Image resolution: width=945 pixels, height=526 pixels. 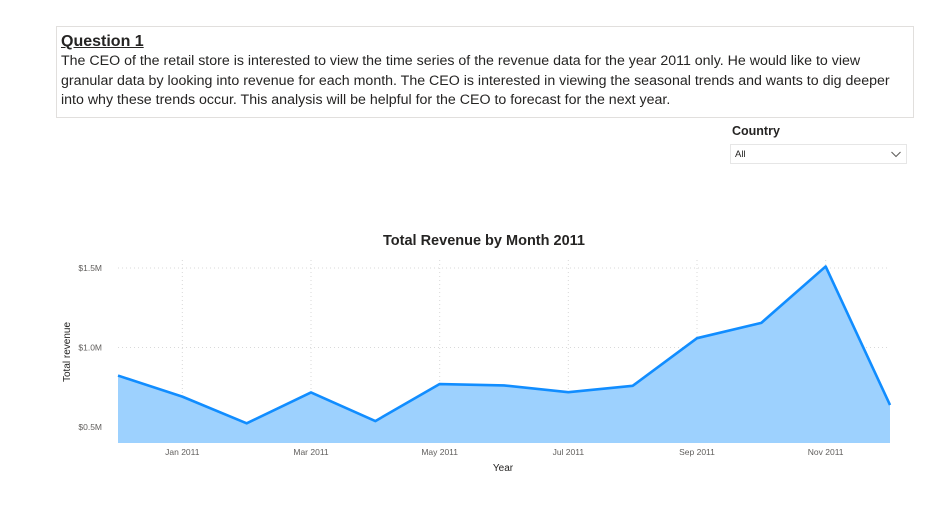 What do you see at coordinates (311, 452) in the screenshot?
I see `x-tick-label: Mar 2011` at bounding box center [311, 452].